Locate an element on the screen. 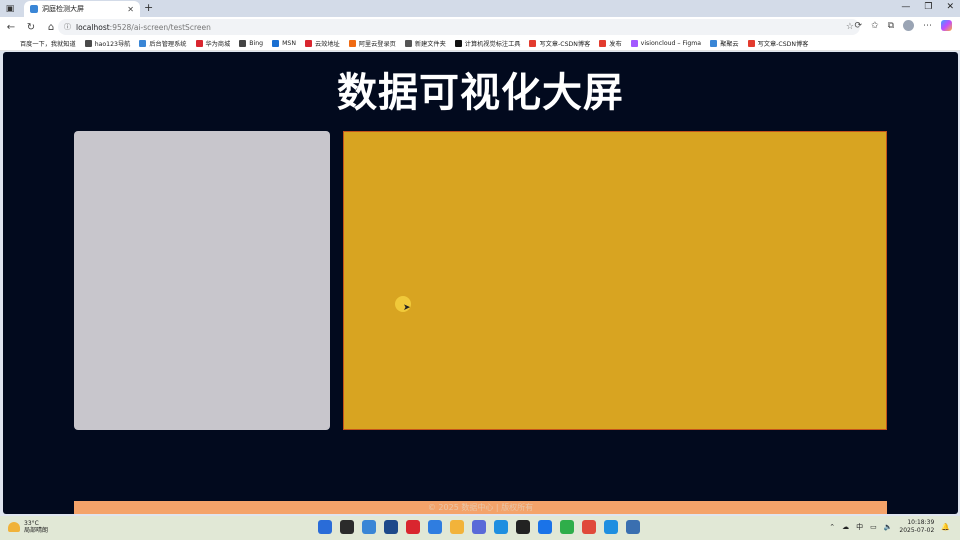  ime-indicator: 中 is located at coordinates (859, 527).